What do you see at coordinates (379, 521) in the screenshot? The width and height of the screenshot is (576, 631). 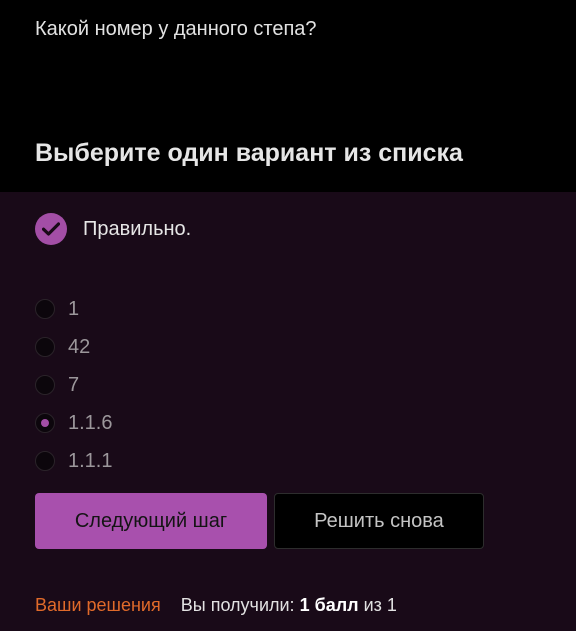 I see `solve-again-button: Решить снова` at bounding box center [379, 521].